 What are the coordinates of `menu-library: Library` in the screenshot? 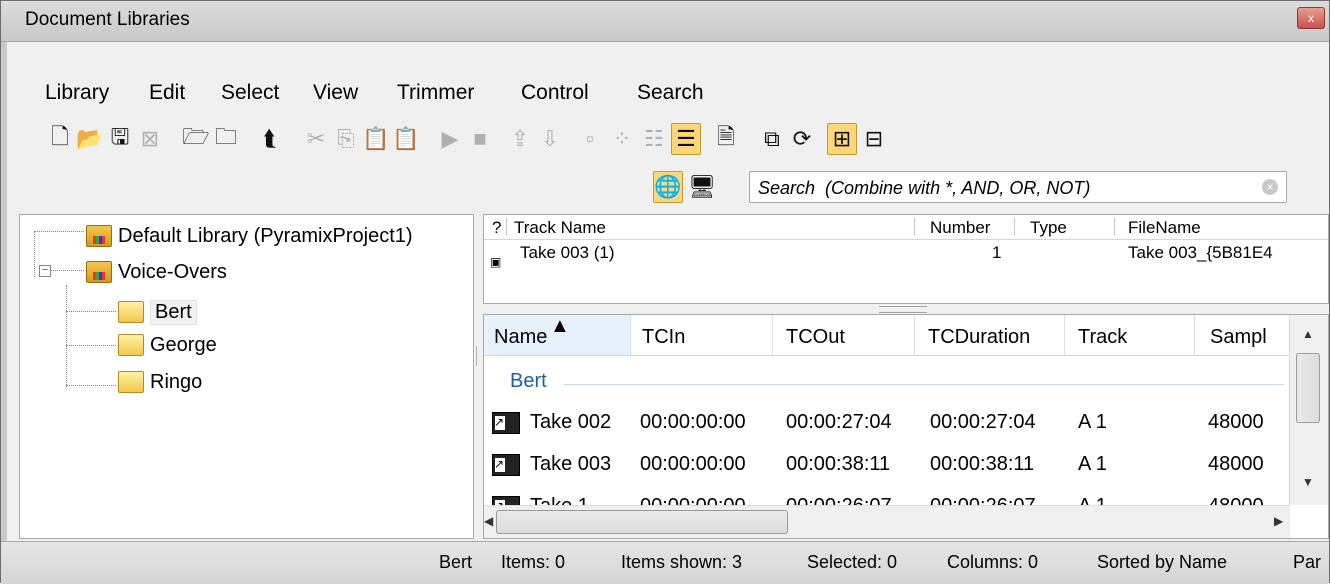 It's located at (77, 93).